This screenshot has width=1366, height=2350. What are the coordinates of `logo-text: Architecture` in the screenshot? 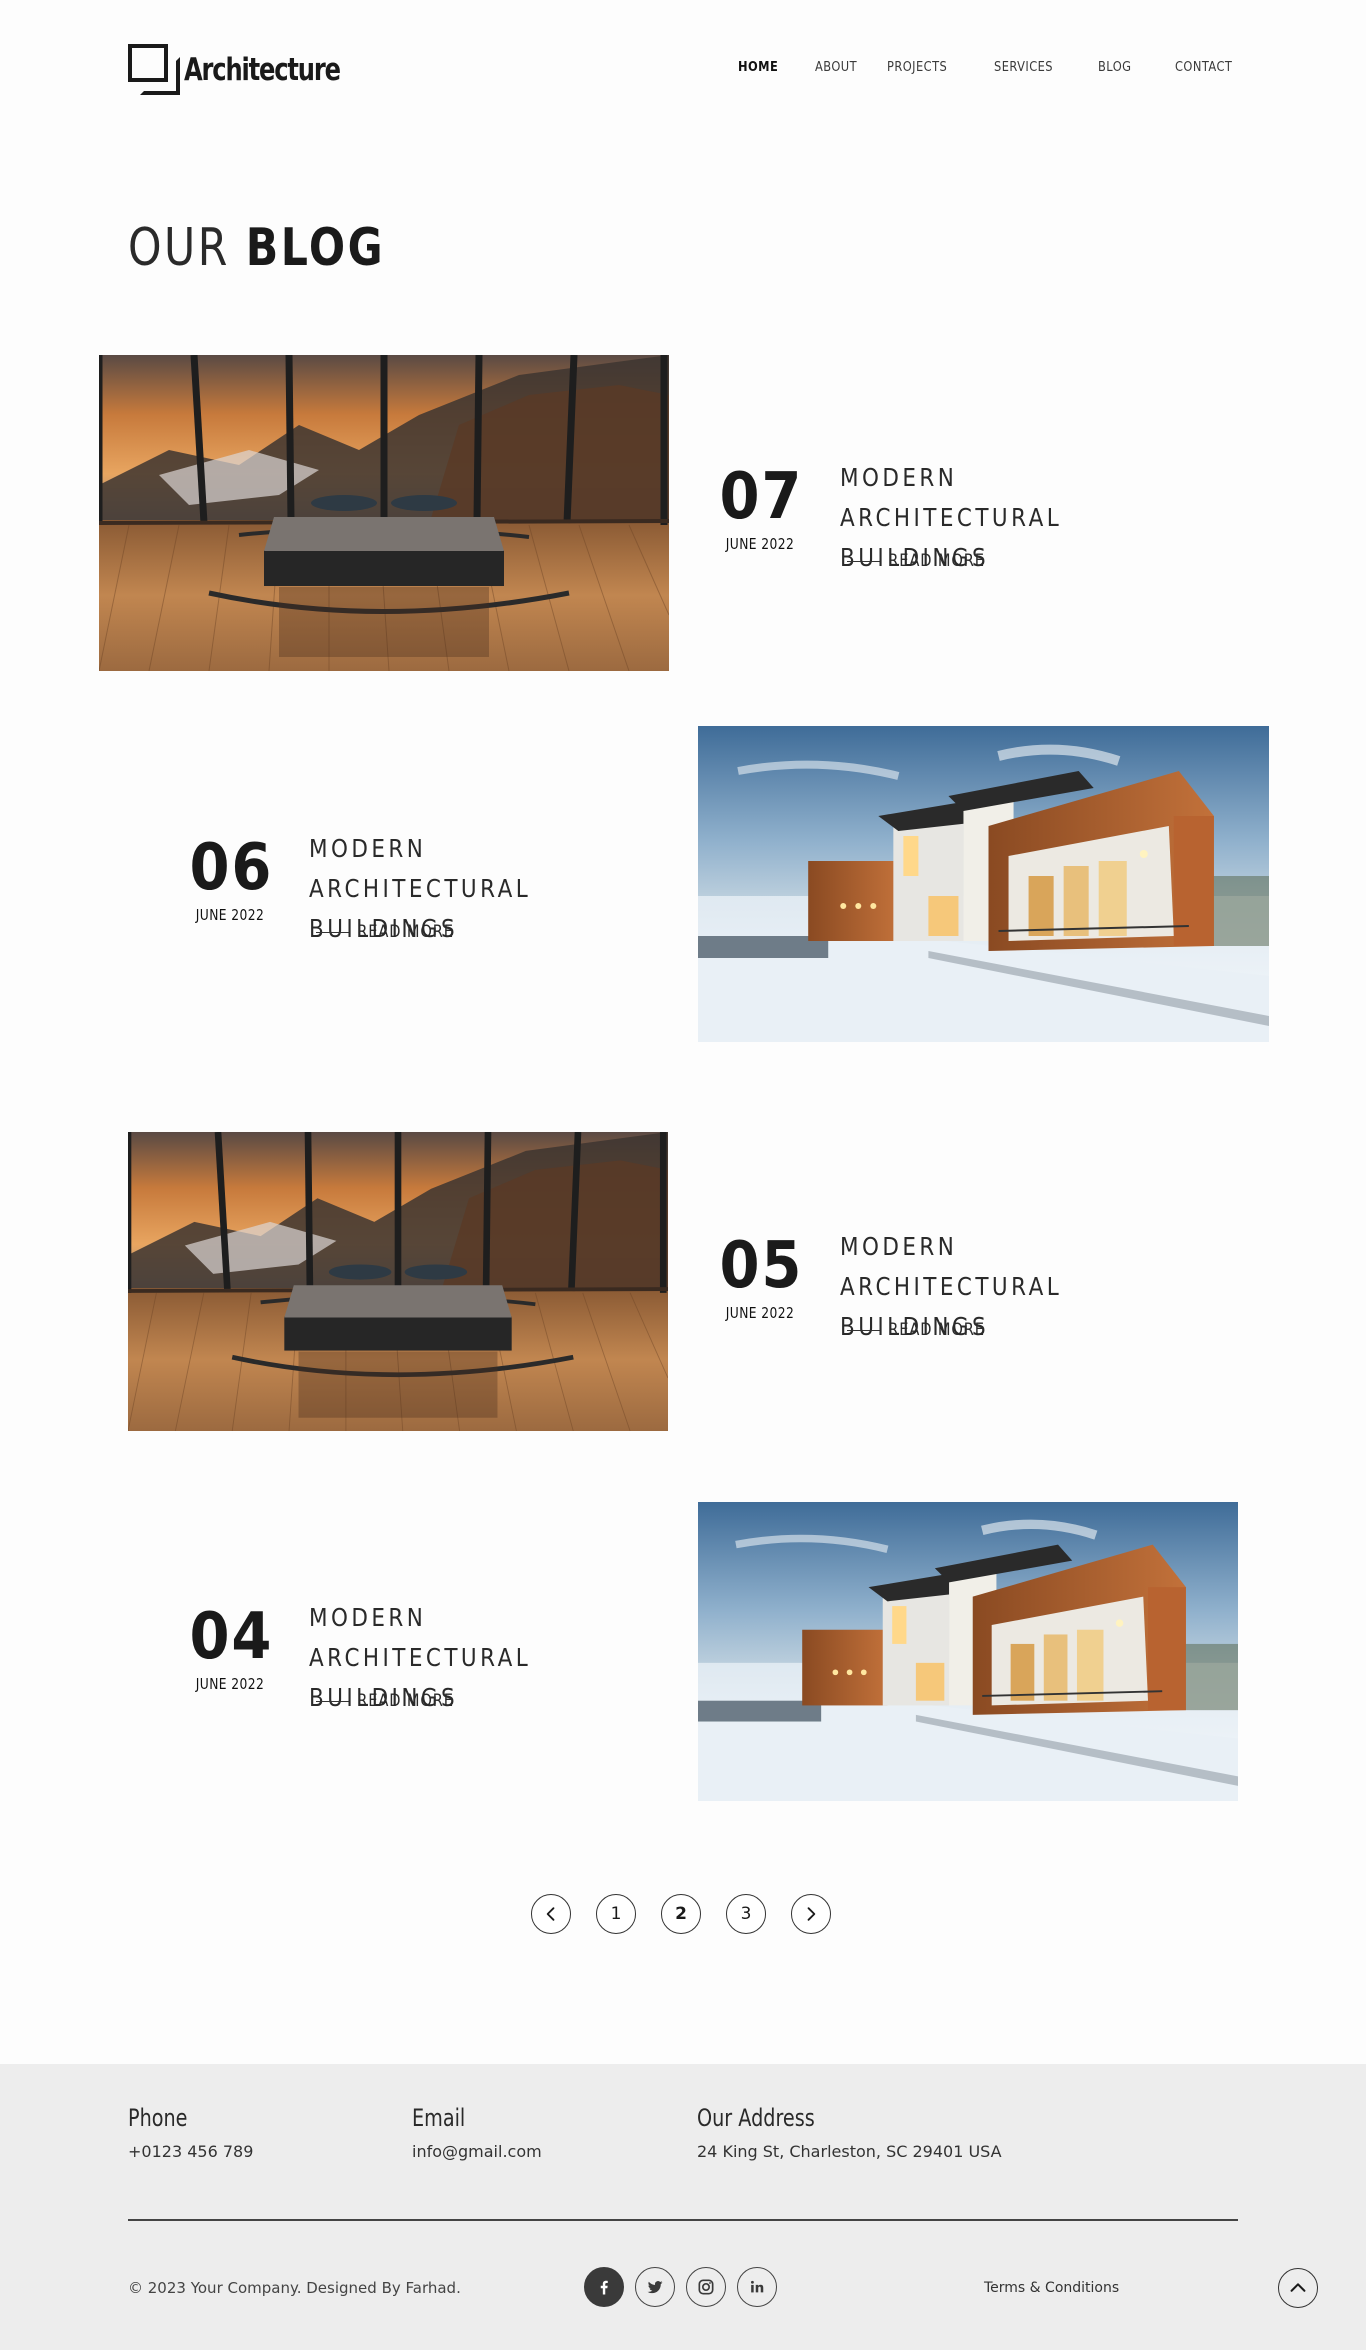 It's located at (262, 70).